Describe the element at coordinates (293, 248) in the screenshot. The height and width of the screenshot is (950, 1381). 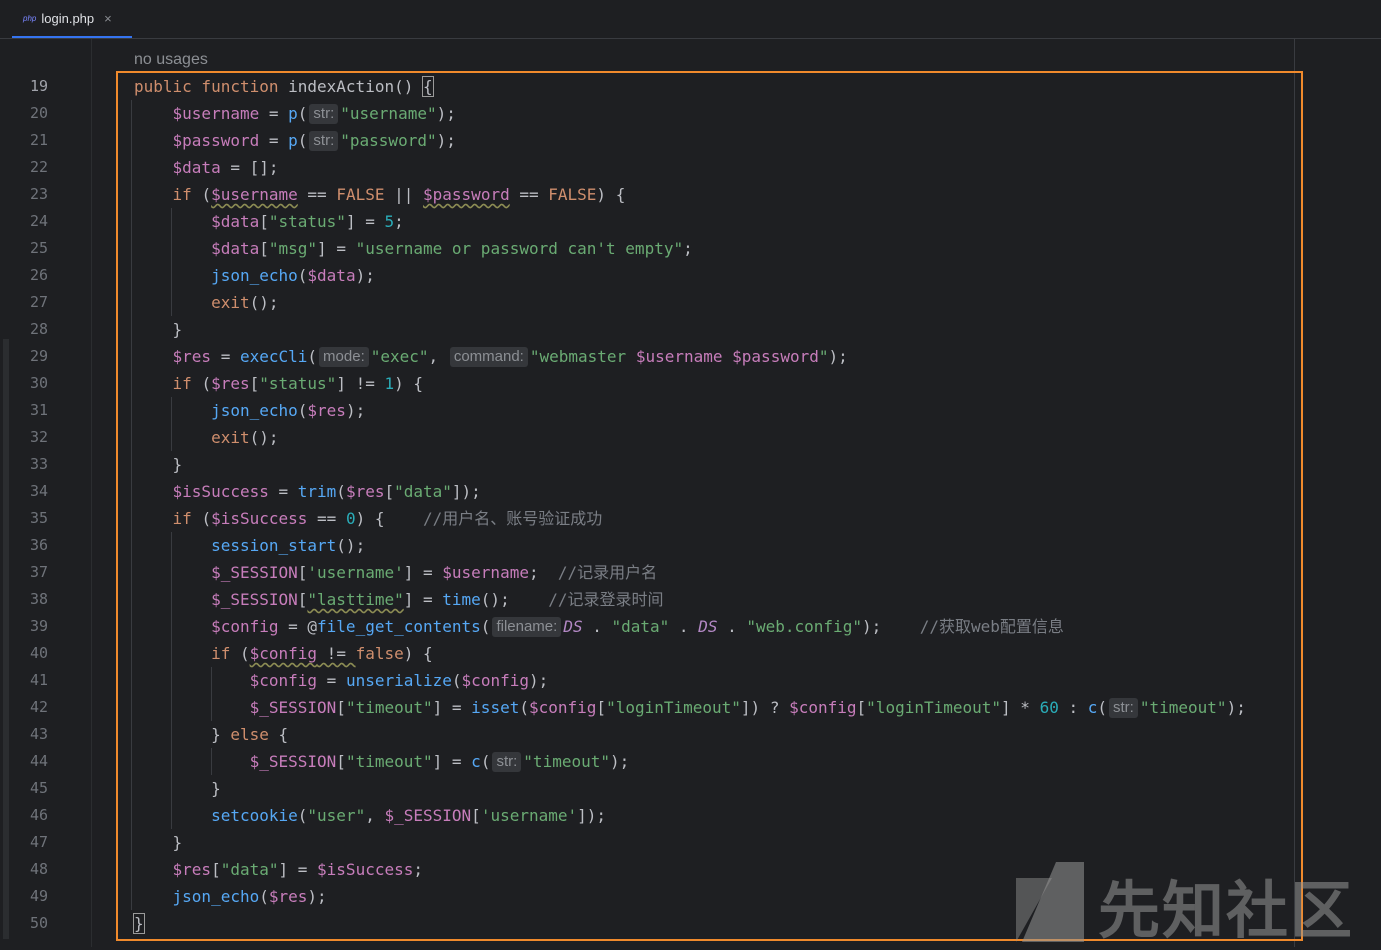
I see `code-token: "msg"` at that location.